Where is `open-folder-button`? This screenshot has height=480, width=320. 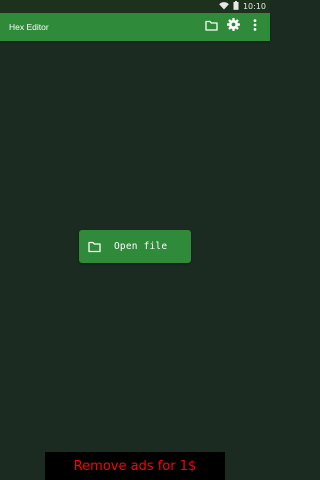 open-folder-button is located at coordinates (211, 27).